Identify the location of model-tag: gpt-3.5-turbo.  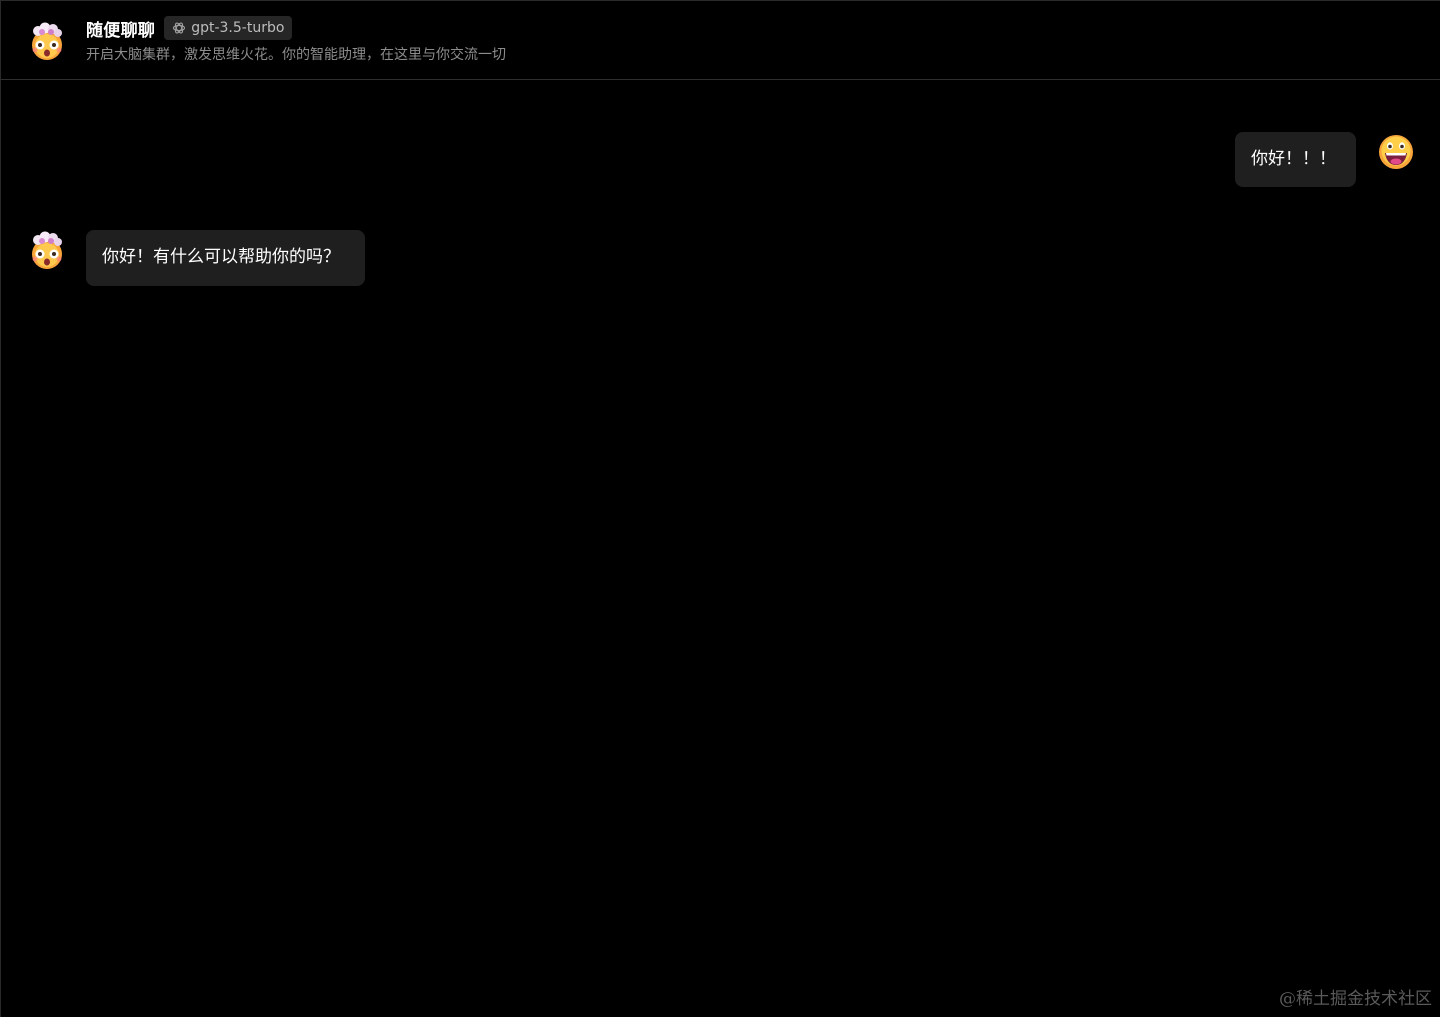
(228, 28).